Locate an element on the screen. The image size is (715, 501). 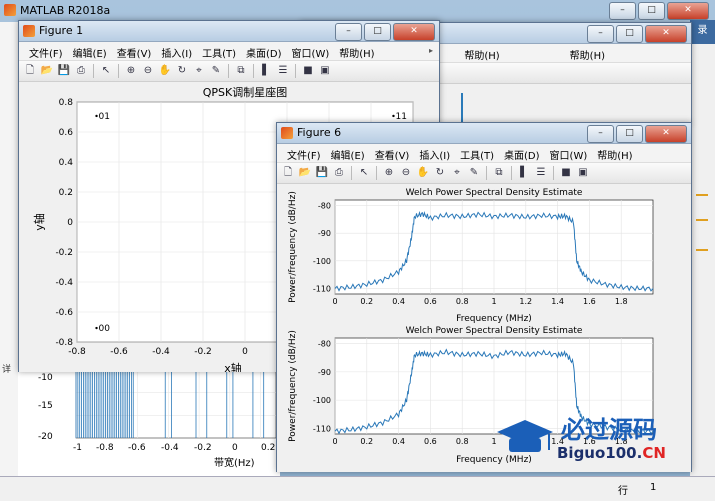
qpsk-point-label: 01 is located at coordinates (104, 117).